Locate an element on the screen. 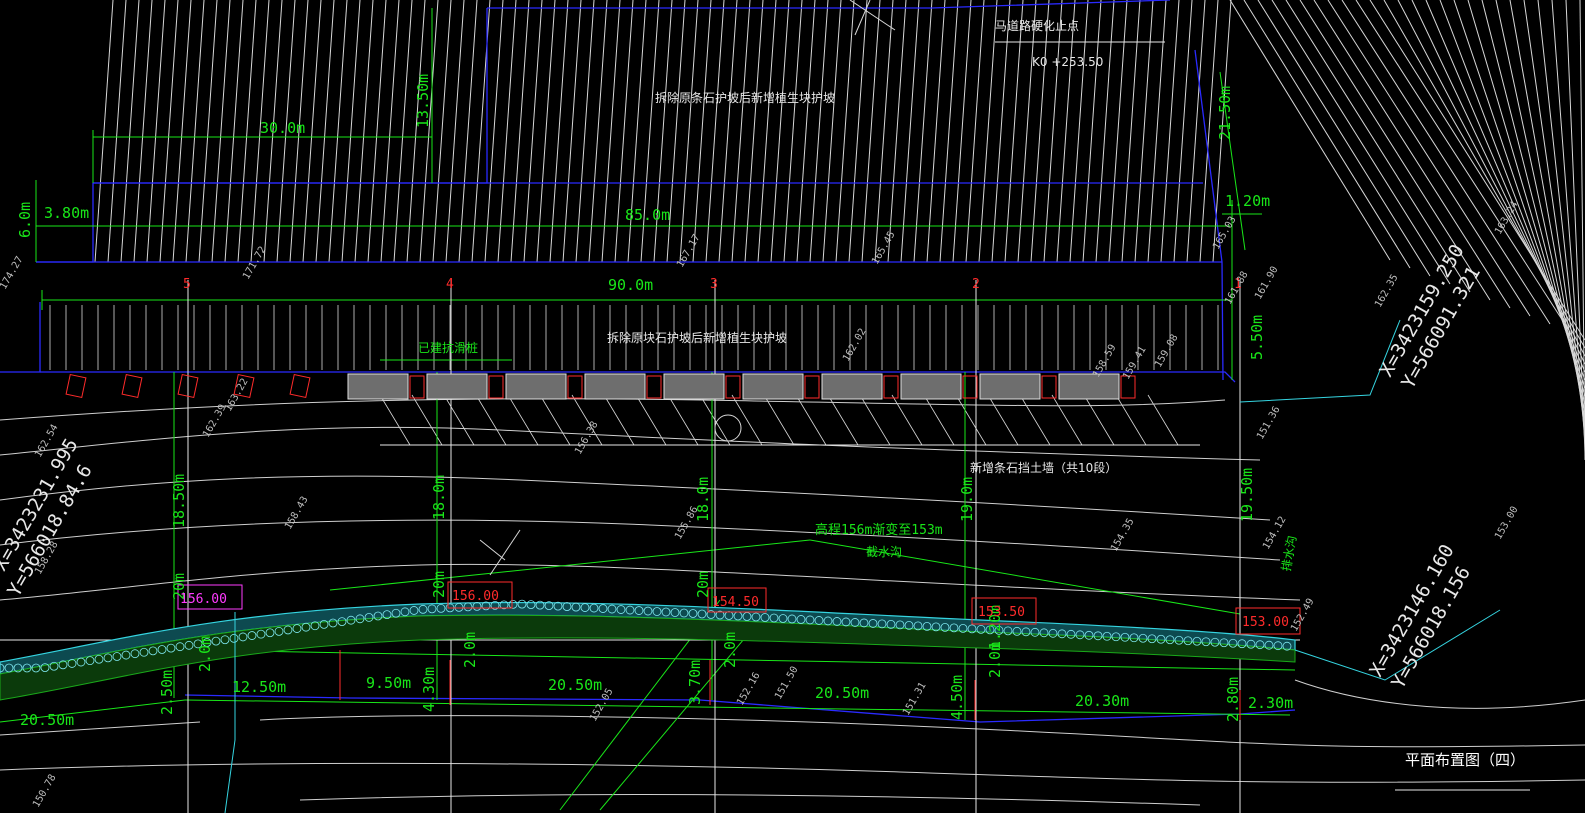 This screenshot has height=813, width=1585. dim-20m-c: 20m is located at coordinates (703, 584).